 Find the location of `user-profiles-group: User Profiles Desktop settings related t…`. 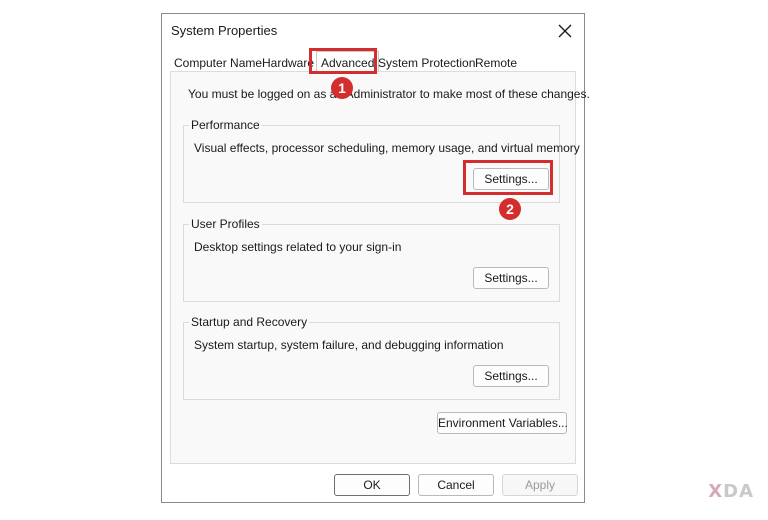

user-profiles-group: User Profiles Desktop settings related t… is located at coordinates (371, 259).